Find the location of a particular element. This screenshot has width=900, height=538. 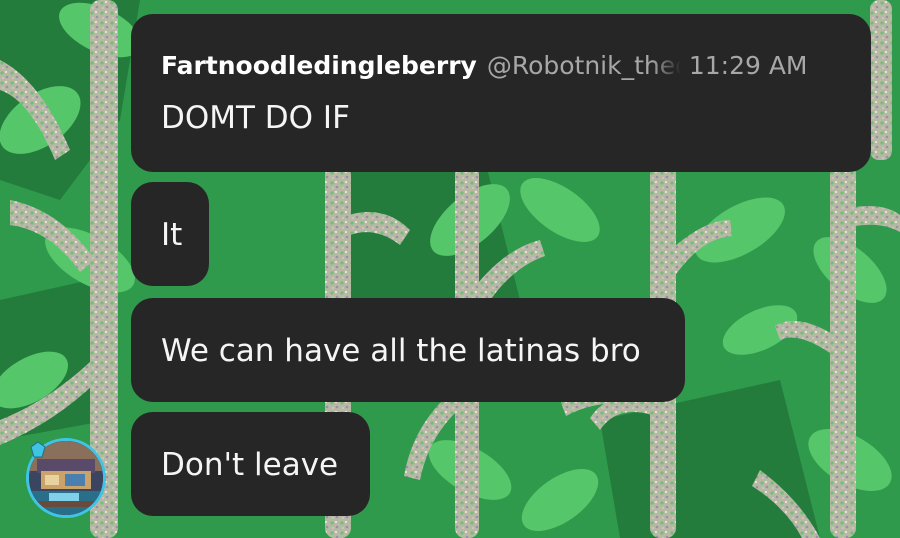

message-text: It is located at coordinates (172, 235).